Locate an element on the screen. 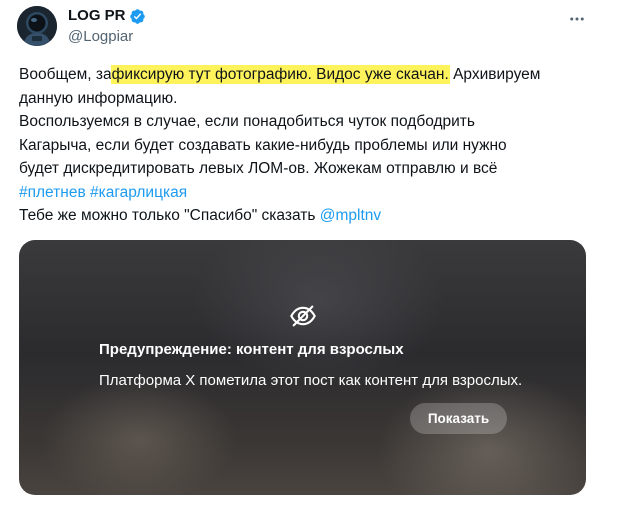  hashtag-link: #кагарлицкая is located at coordinates (138, 192).